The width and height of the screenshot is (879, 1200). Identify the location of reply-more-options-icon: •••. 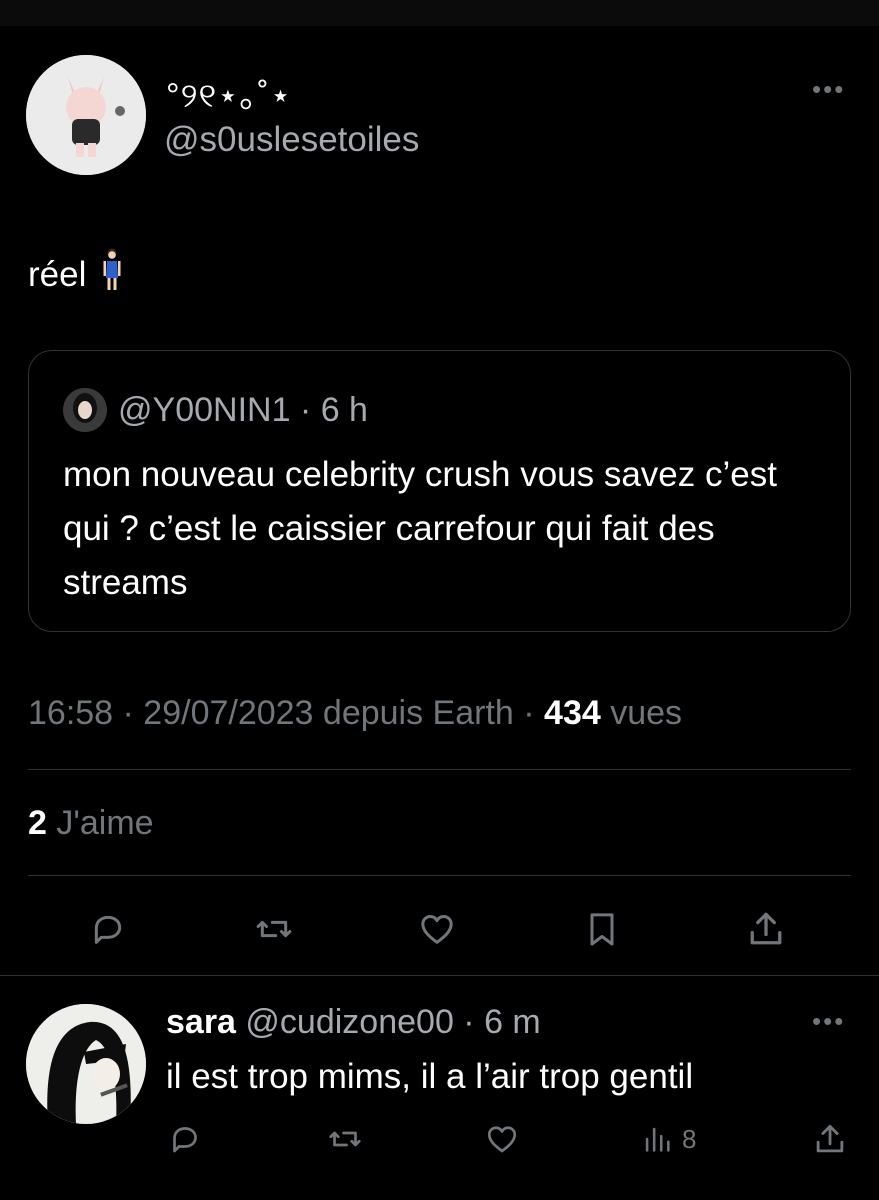
(828, 1021).